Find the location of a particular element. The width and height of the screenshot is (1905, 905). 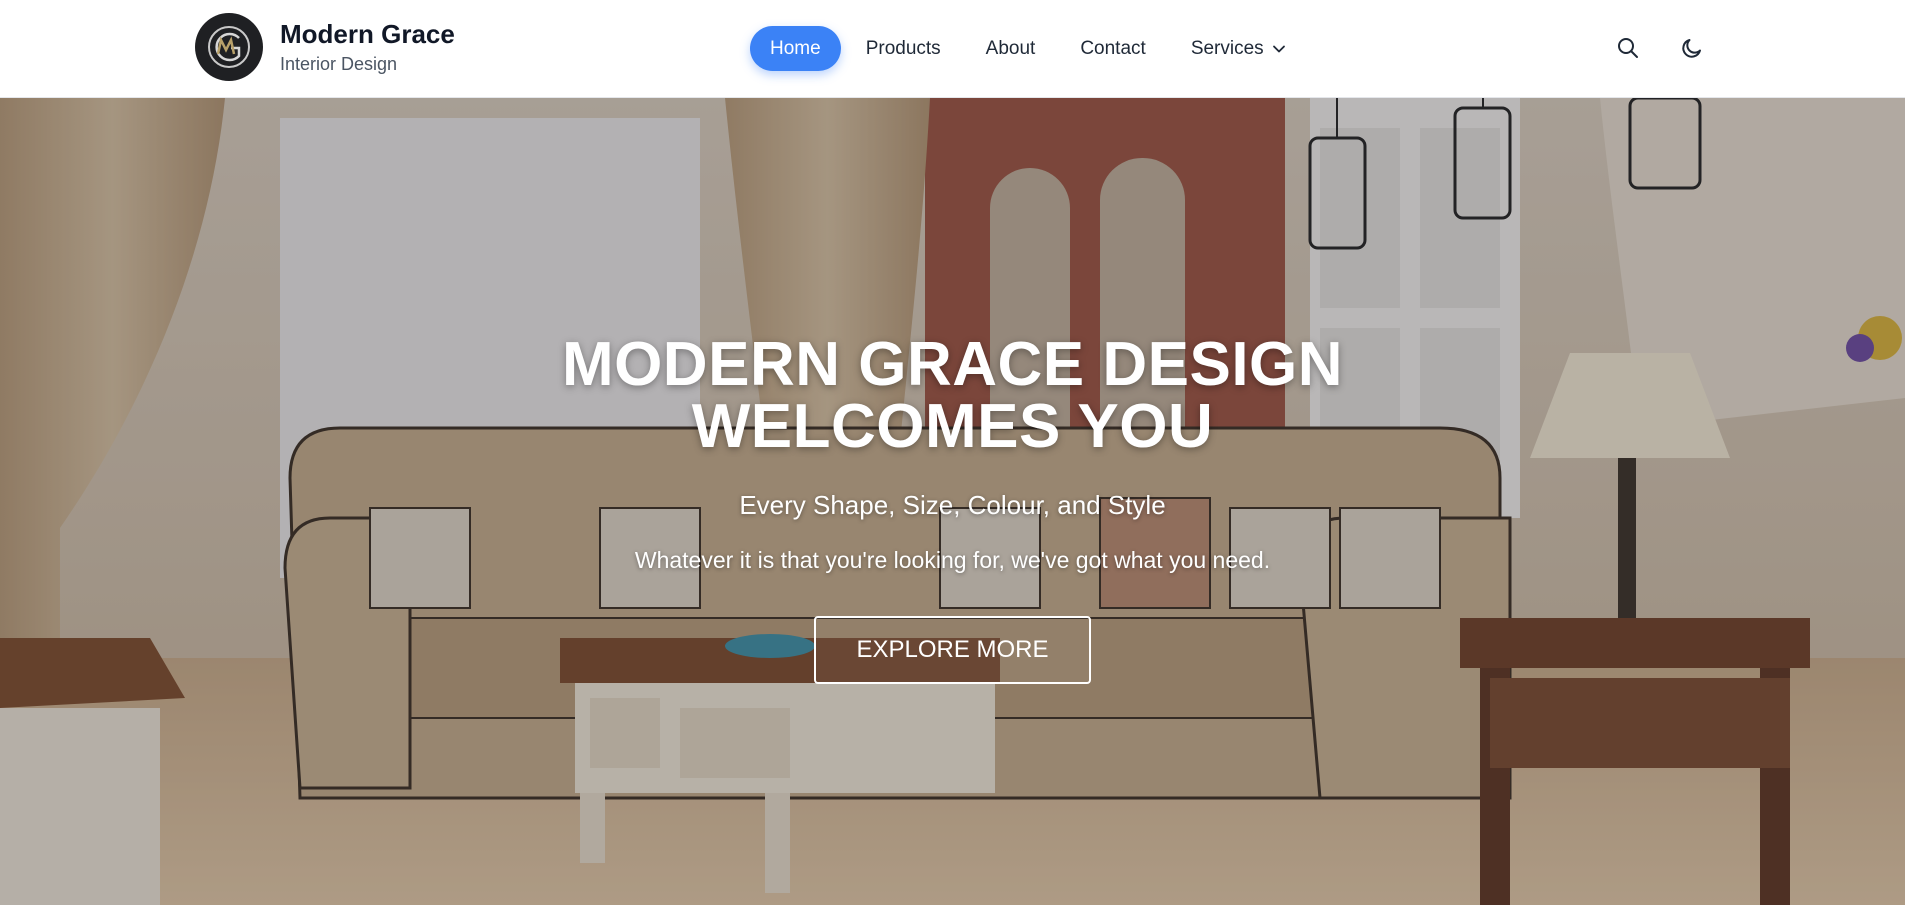

hero-title-line-2: WELCOMES YOU is located at coordinates (952, 426).